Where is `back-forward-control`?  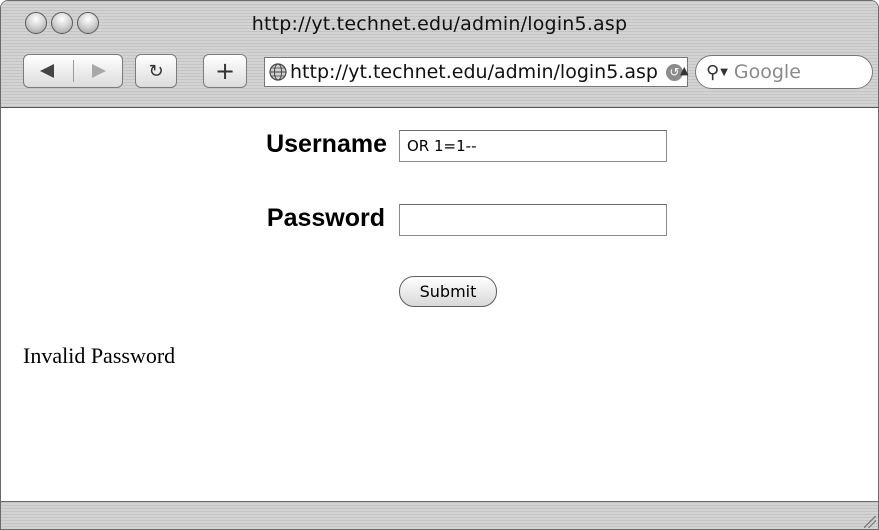
back-forward-control is located at coordinates (73, 71).